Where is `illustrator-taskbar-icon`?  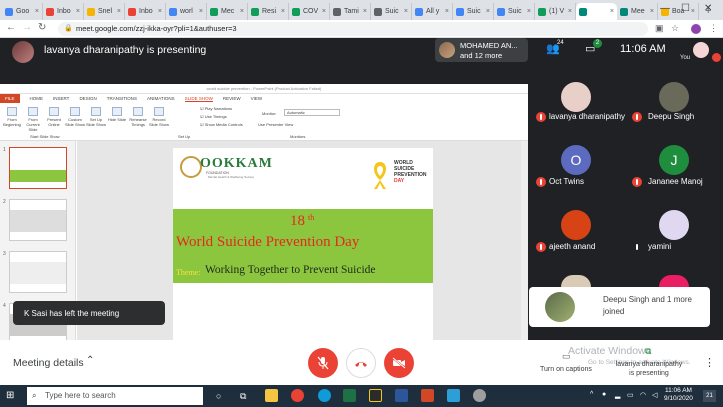 illustrator-taskbar-icon is located at coordinates (375, 395).